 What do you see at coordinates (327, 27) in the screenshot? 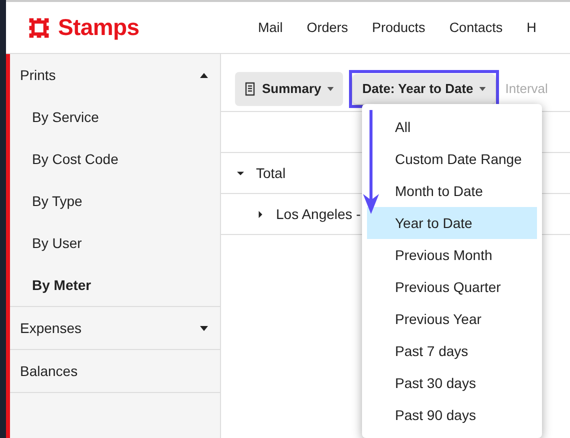
I see `nav-link: Orders` at bounding box center [327, 27].